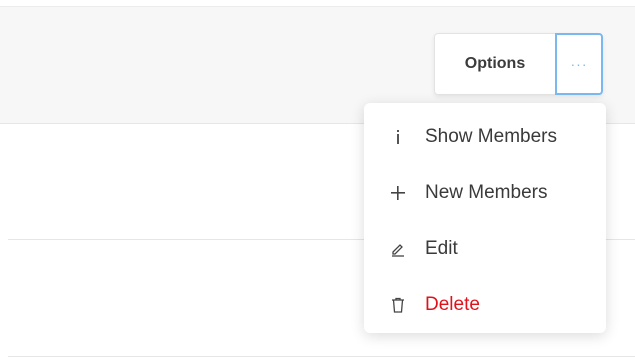 The width and height of the screenshot is (635, 358). Describe the element at coordinates (485, 249) in the screenshot. I see `menu-item-edit: Edit` at that location.